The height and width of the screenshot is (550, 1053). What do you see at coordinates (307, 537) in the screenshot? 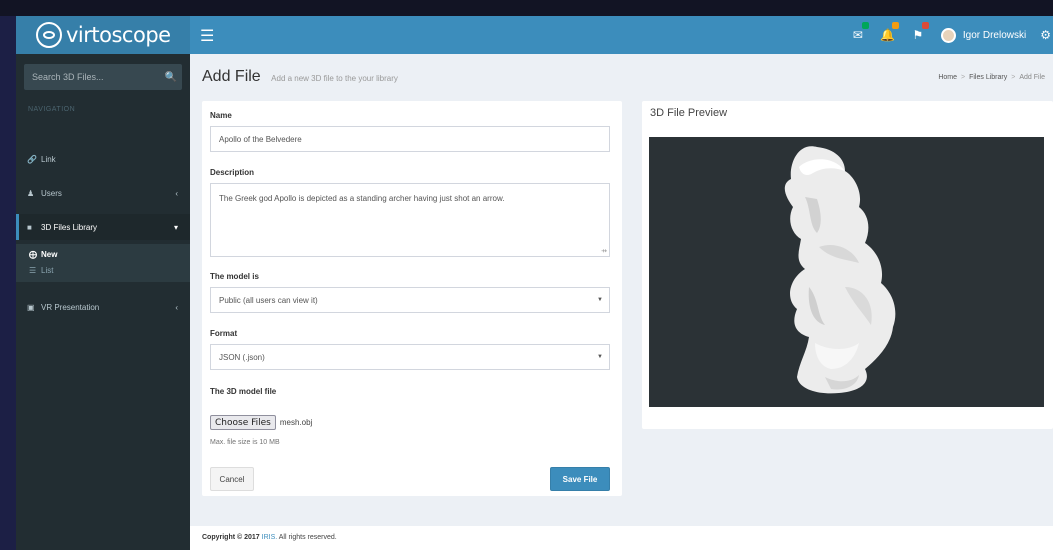
I see `rights-text: All rights reserved.` at bounding box center [307, 537].